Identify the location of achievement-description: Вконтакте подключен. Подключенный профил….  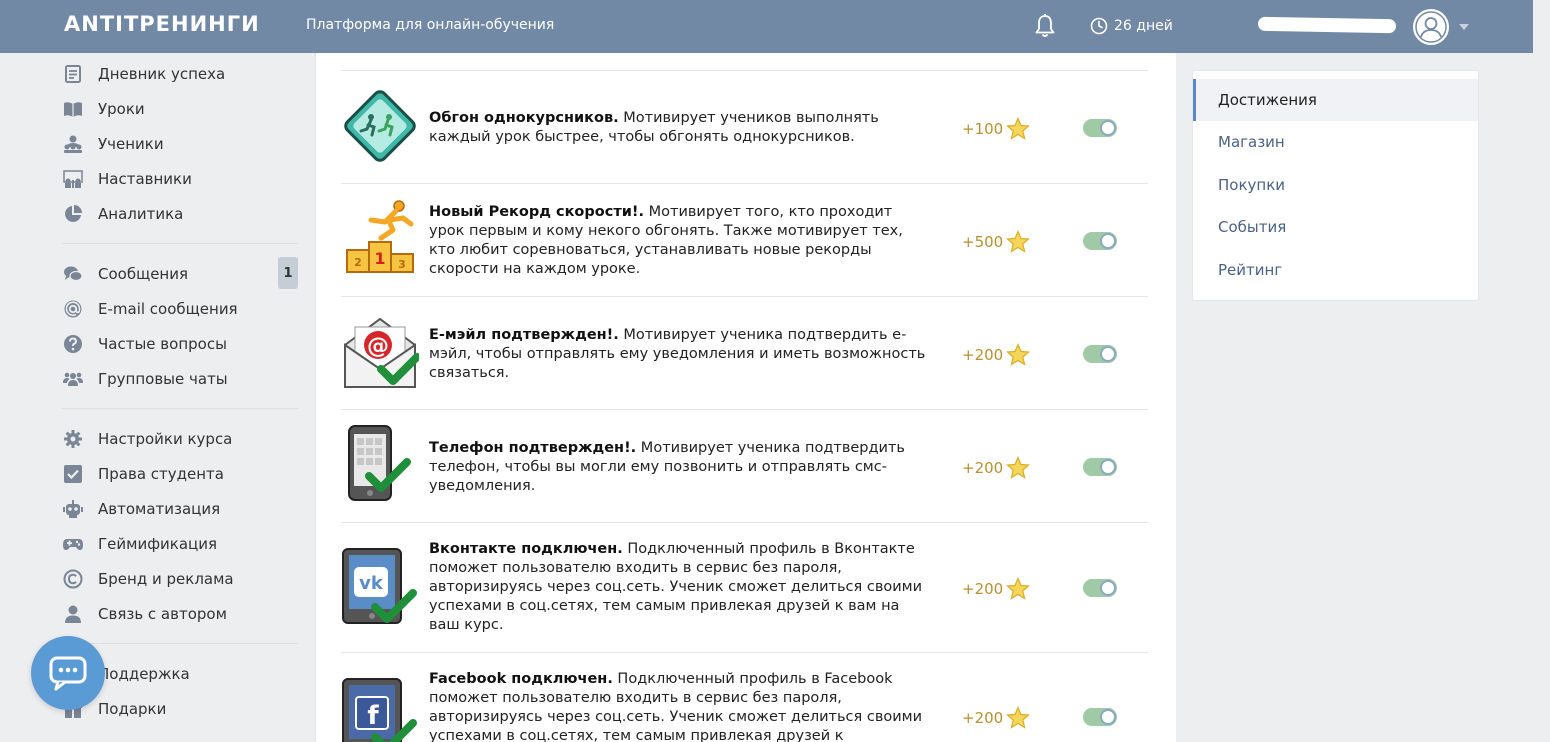
(679, 587).